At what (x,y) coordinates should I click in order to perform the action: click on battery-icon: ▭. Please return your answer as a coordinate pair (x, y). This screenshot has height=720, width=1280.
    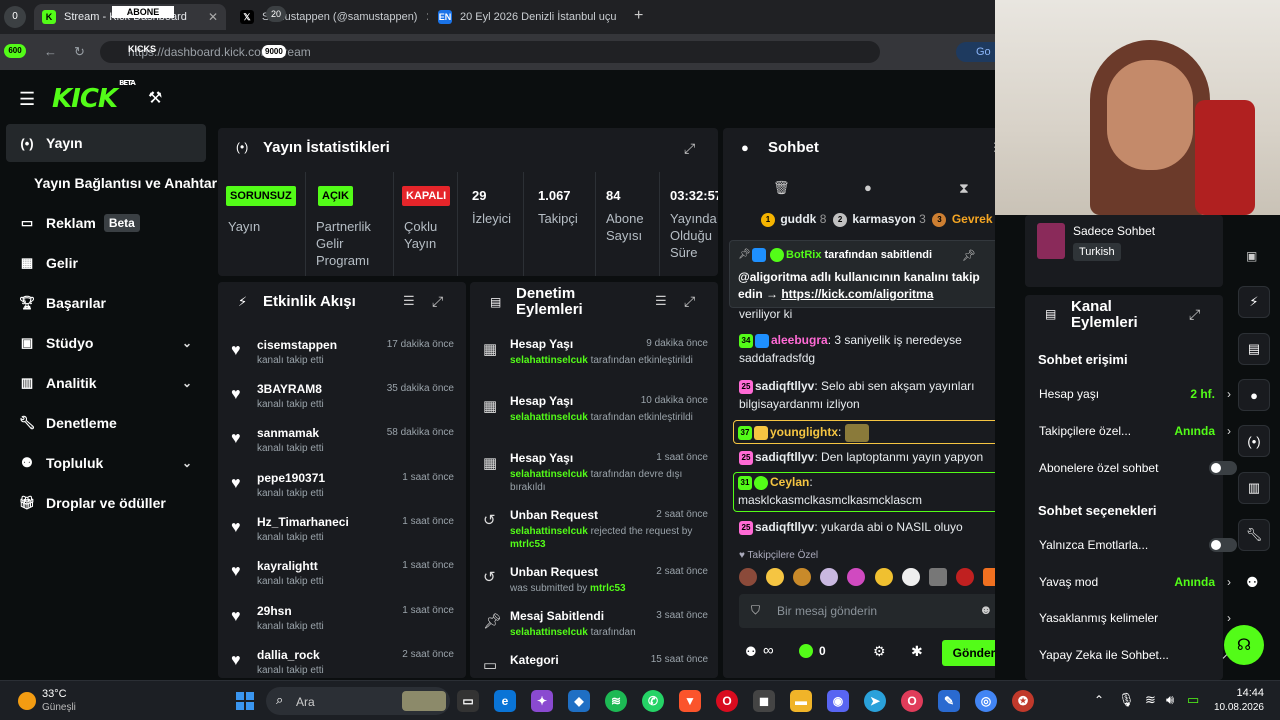
    Looking at the image, I should click on (1193, 700).